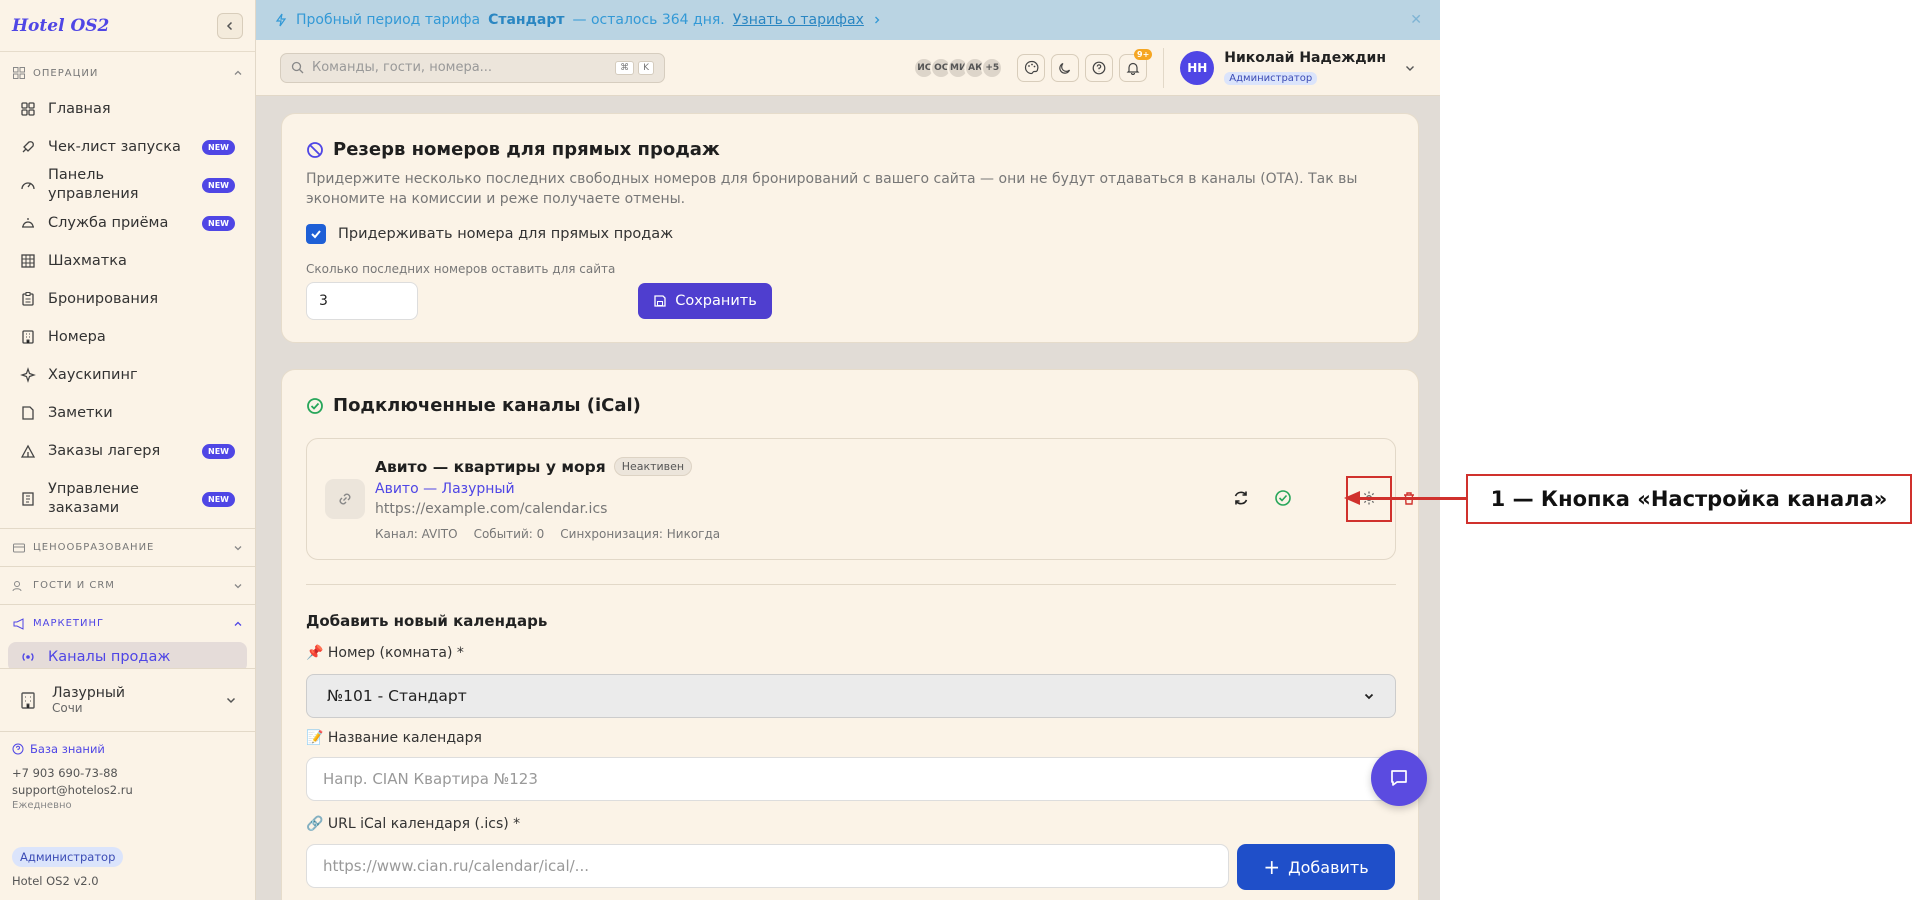  What do you see at coordinates (1416, 20) in the screenshot?
I see `close-banner-button: ✕` at bounding box center [1416, 20].